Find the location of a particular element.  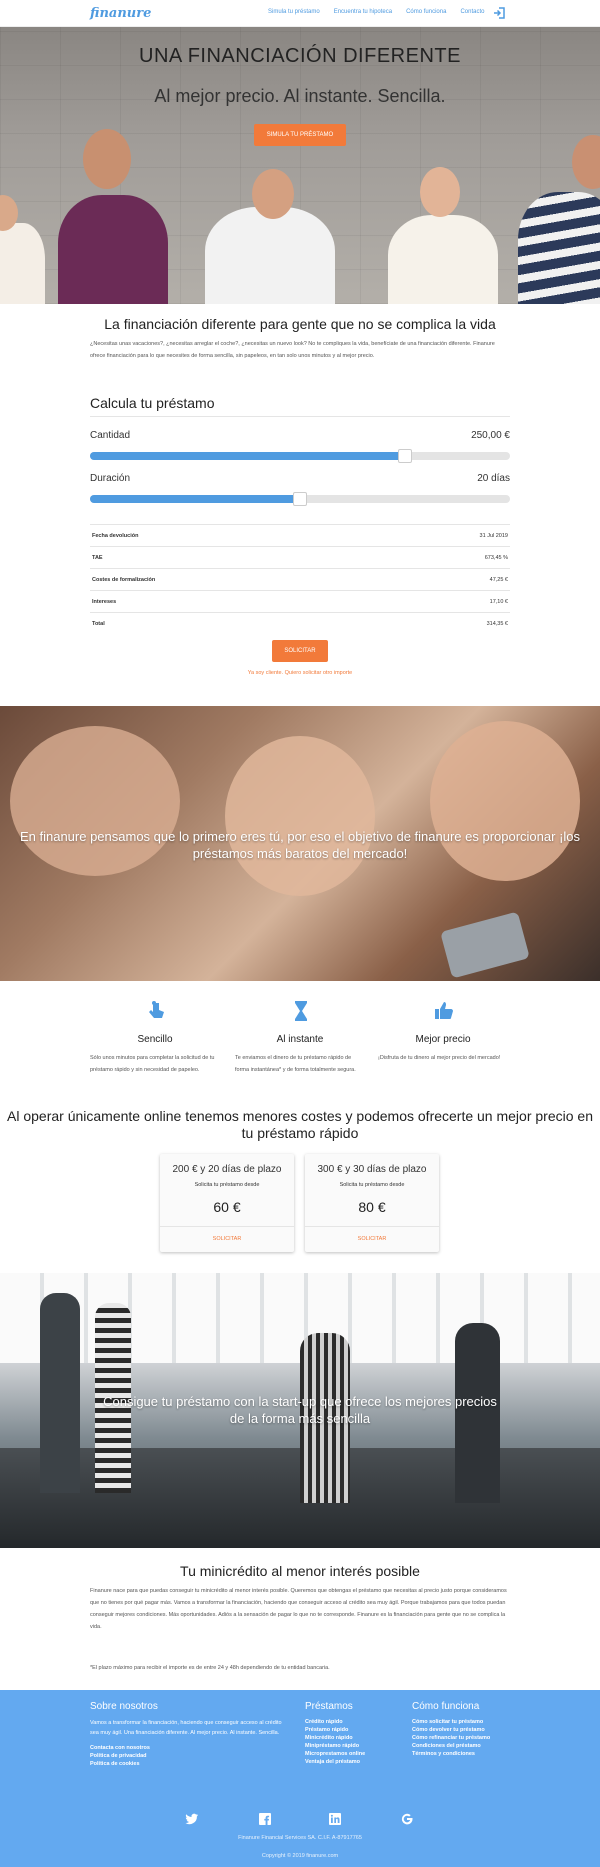

linkedin-icon is located at coordinates (335, 1819).